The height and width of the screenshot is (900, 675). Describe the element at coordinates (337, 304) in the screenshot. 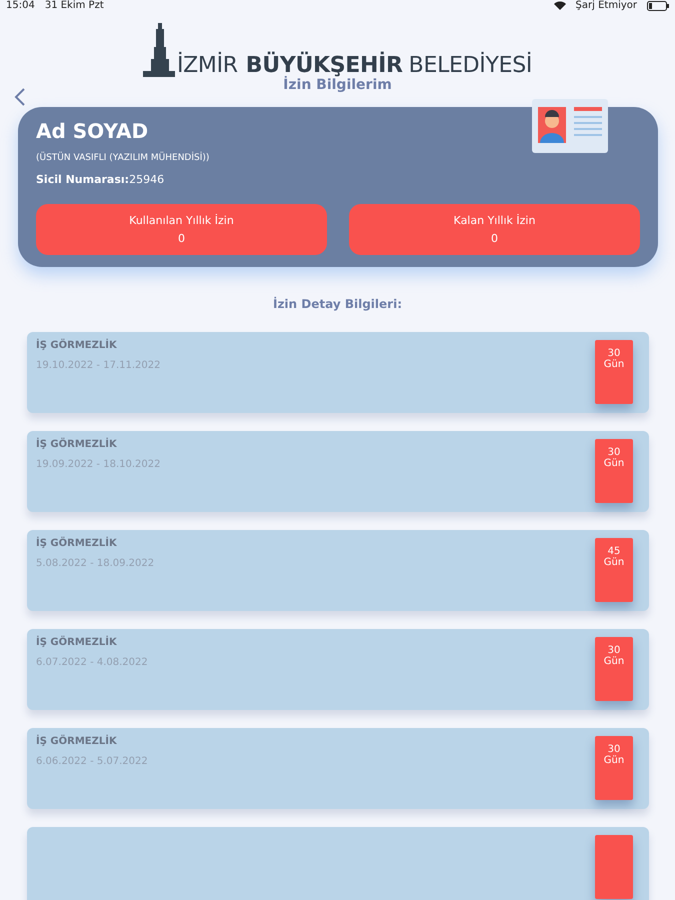

I see `section-title: İzin Detay Bilgileri:` at that location.